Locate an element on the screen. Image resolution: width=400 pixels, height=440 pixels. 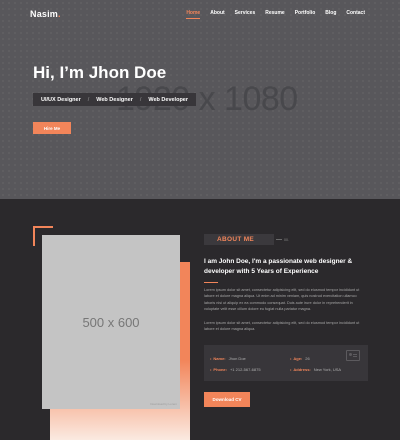
hire-me-button: Hire Me is located at coordinates (52, 128).